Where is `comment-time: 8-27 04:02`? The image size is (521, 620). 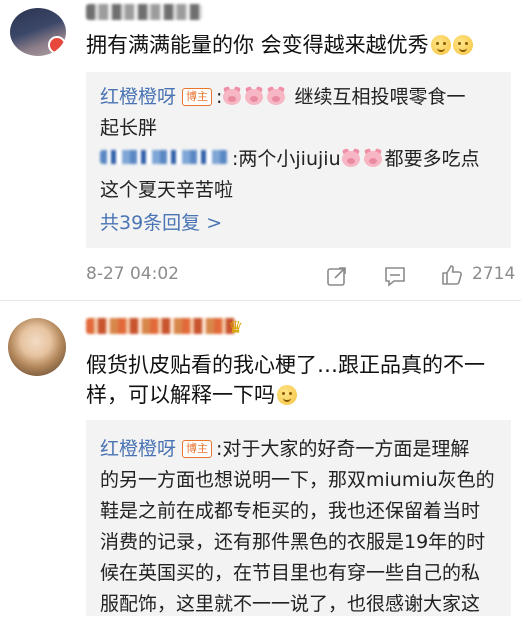
comment-time: 8-27 04:02 is located at coordinates (132, 274).